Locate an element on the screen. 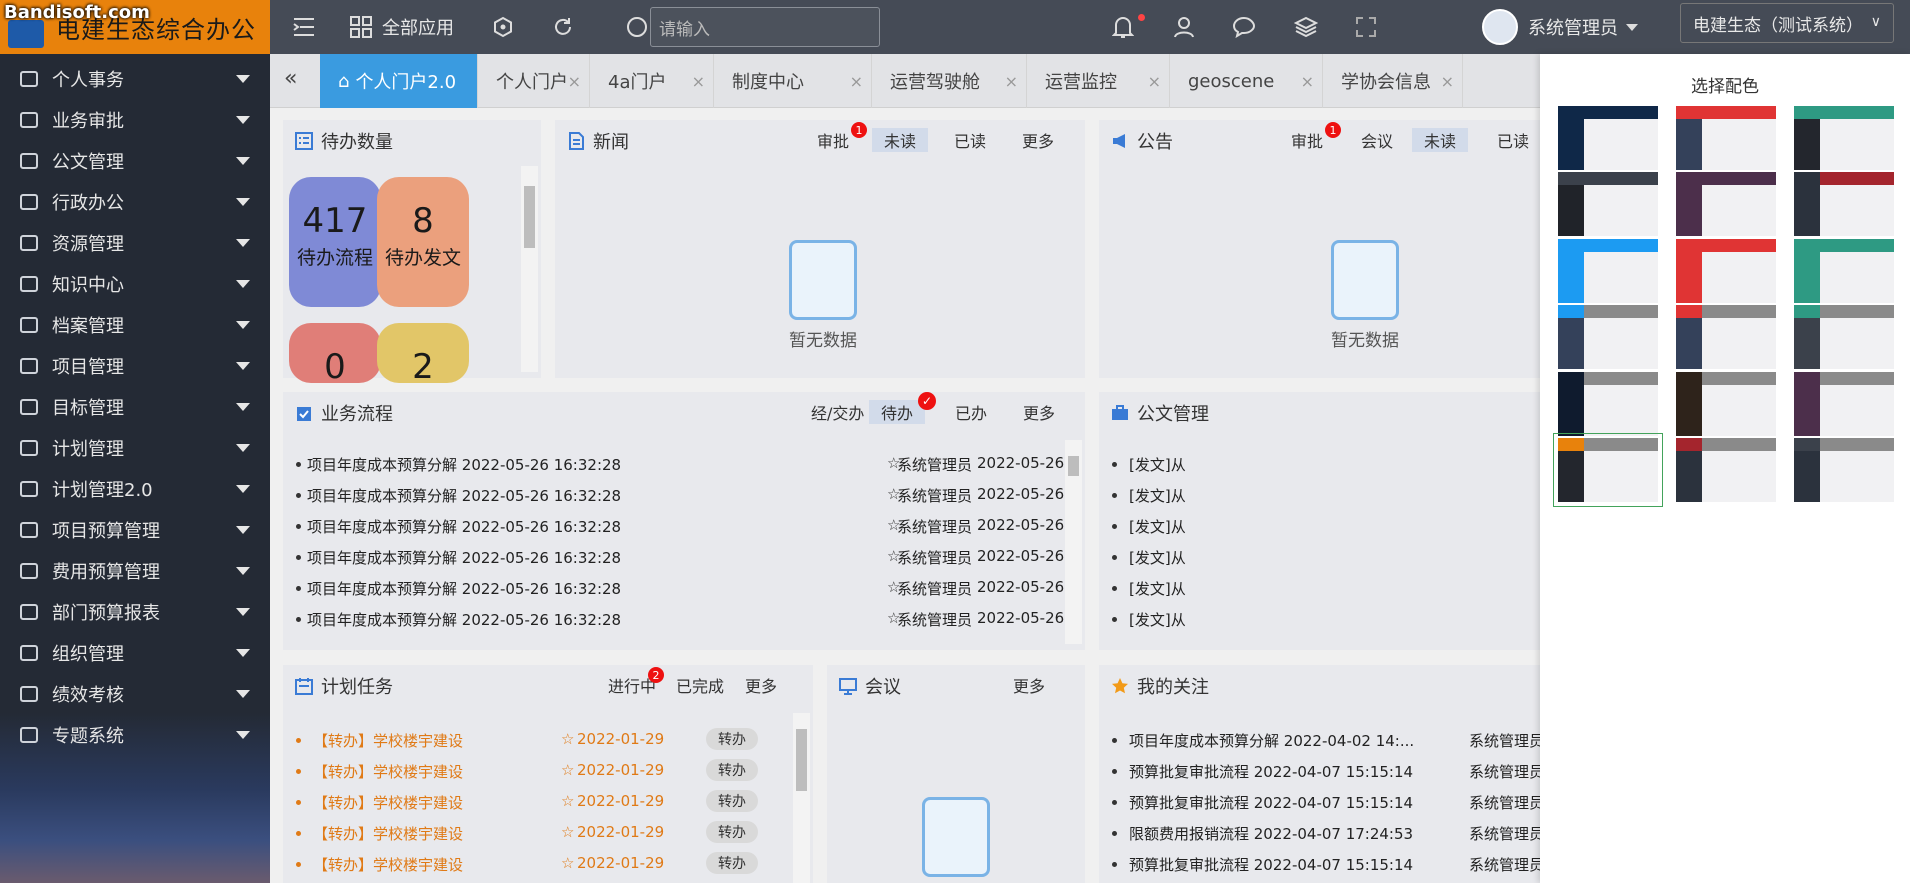 The height and width of the screenshot is (883, 1910). user-menu: 系统管理员 is located at coordinates (1560, 27).